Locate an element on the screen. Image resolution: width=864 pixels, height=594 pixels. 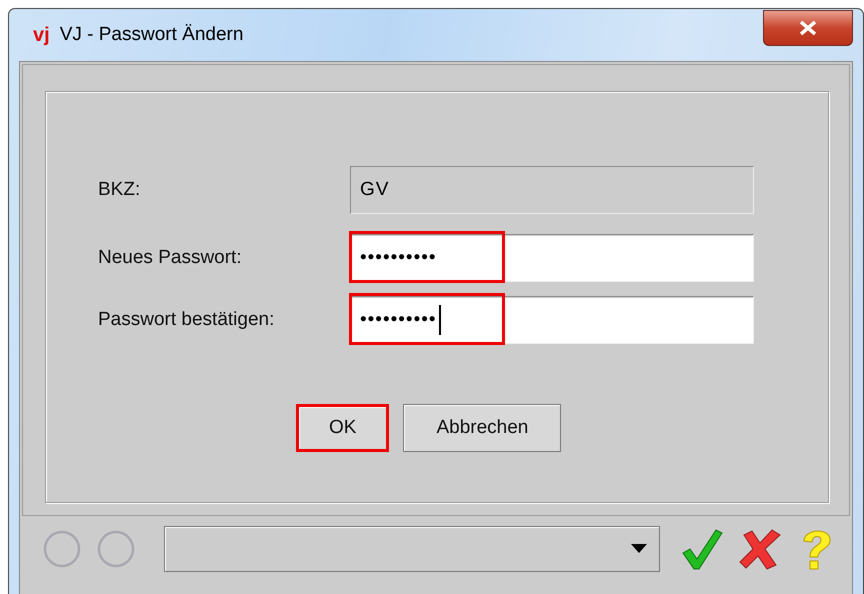
cross-icon is located at coordinates (760, 549).